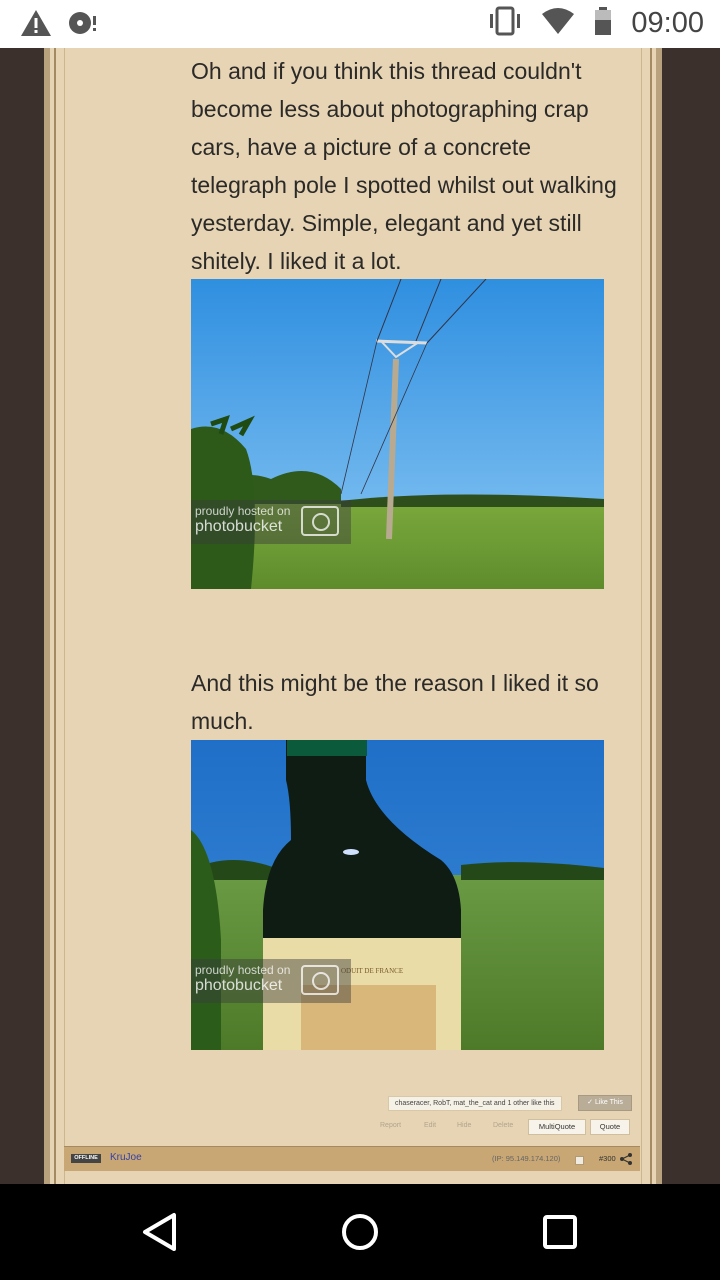 This screenshot has height=1280, width=720. I want to click on share-icon, so click(626, 1161).